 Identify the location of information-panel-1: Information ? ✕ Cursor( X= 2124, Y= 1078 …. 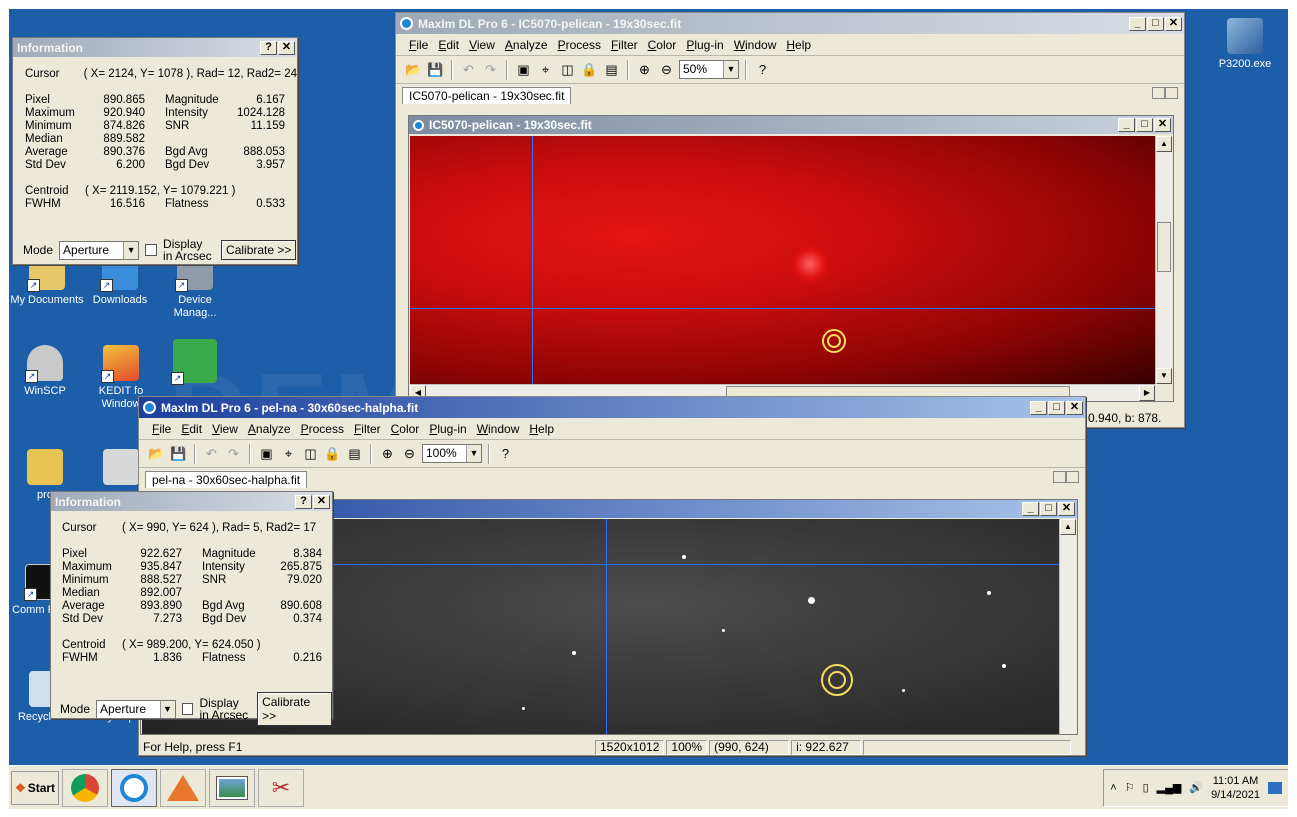
(155, 151).